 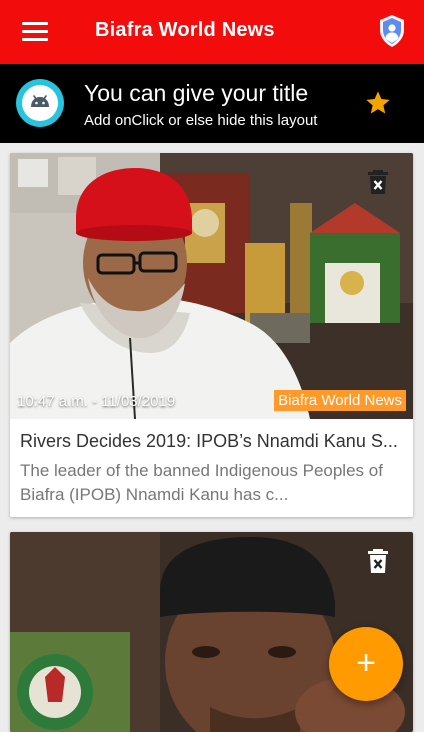 I want to click on add-button: +, so click(x=366, y=664).